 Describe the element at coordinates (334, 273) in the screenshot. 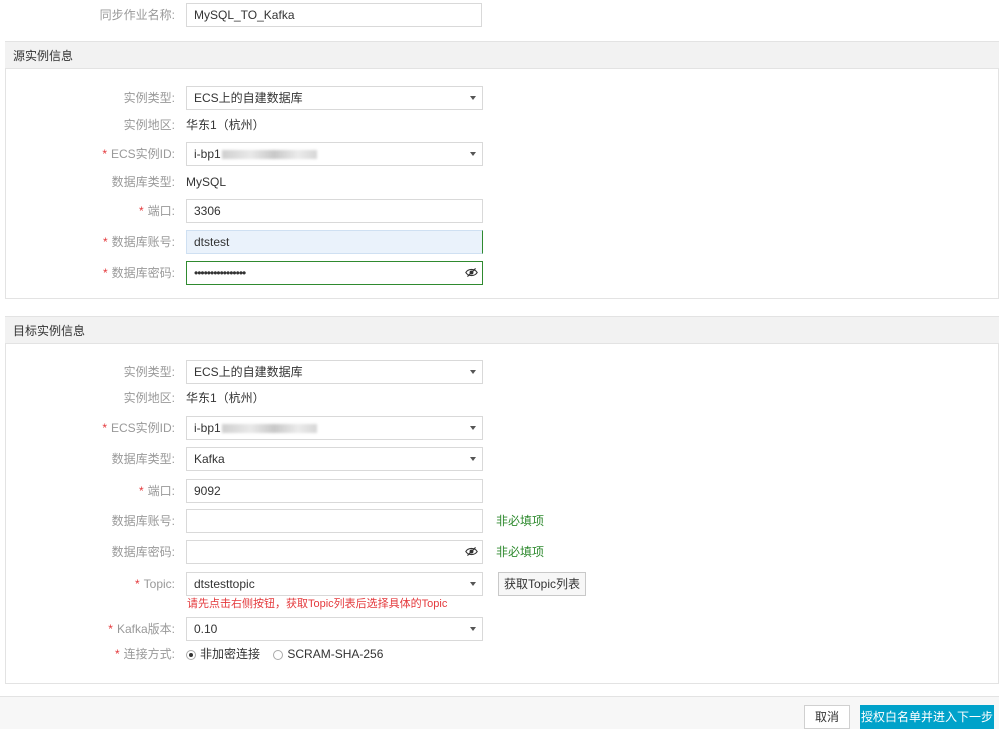

I see `source-password-input: ••••••••••••••••` at that location.